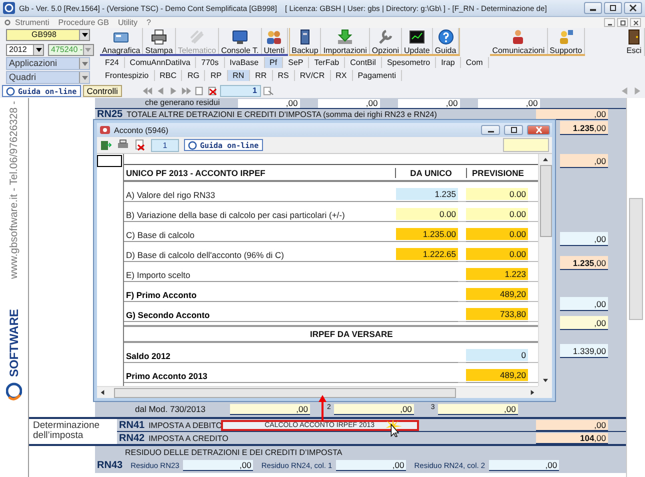 Image resolution: width=645 pixels, height=477 pixels. What do you see at coordinates (260, 376) in the screenshot?
I see `row-label: Primo Acconto 2013` at bounding box center [260, 376].